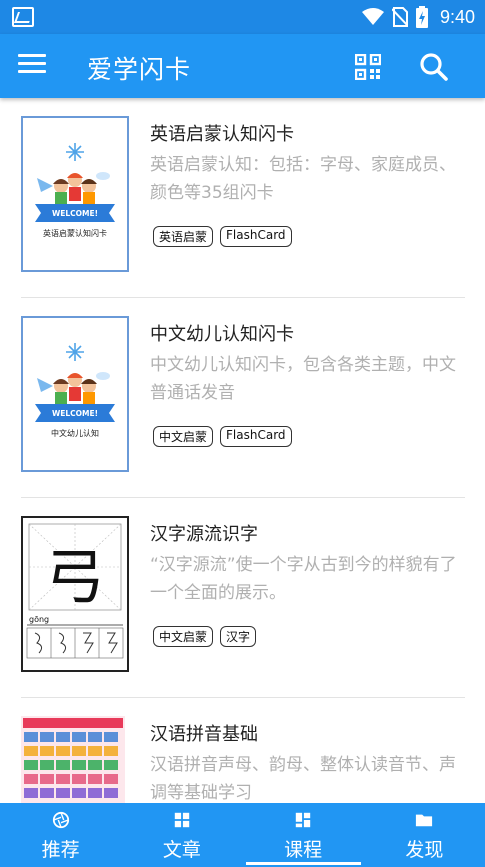  Describe the element at coordinates (372, 16) in the screenshot. I see `wifi-icon` at that location.